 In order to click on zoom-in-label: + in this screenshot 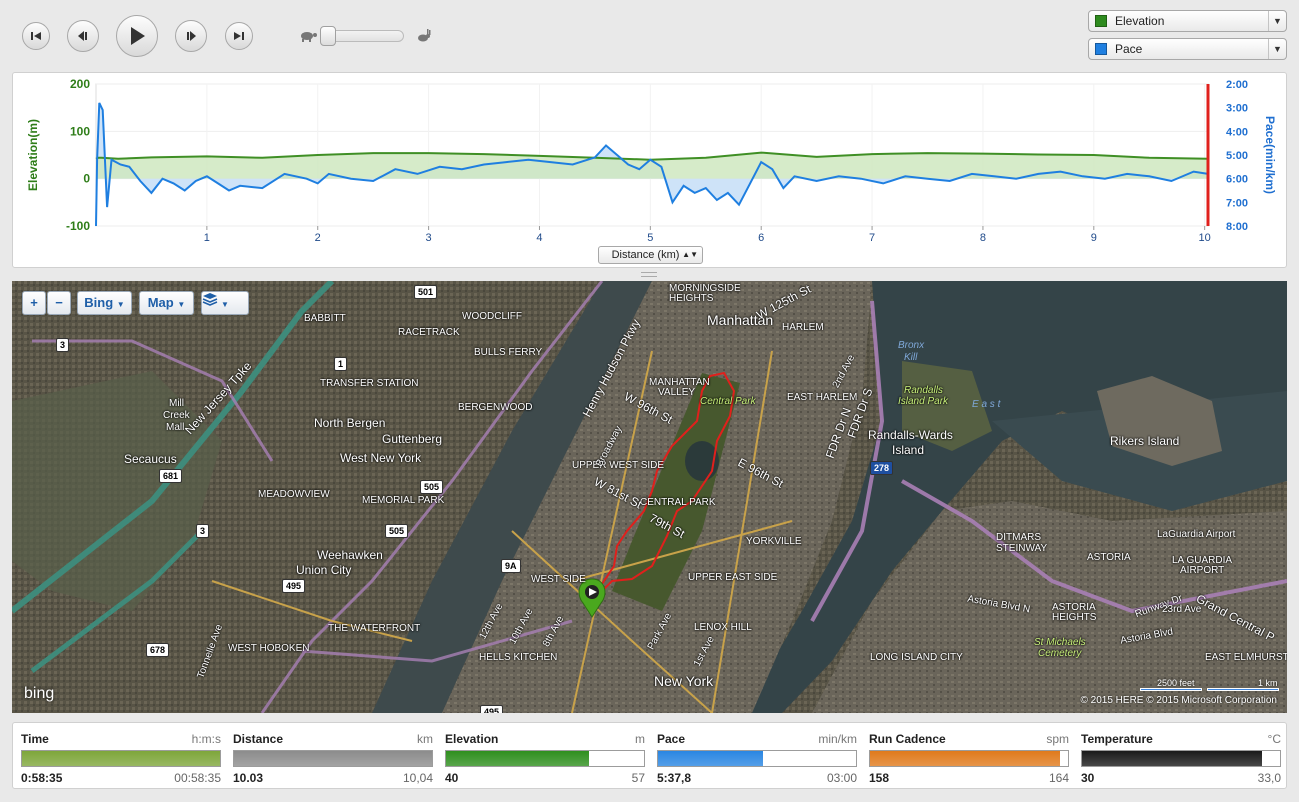, I will do `click(34, 302)`.